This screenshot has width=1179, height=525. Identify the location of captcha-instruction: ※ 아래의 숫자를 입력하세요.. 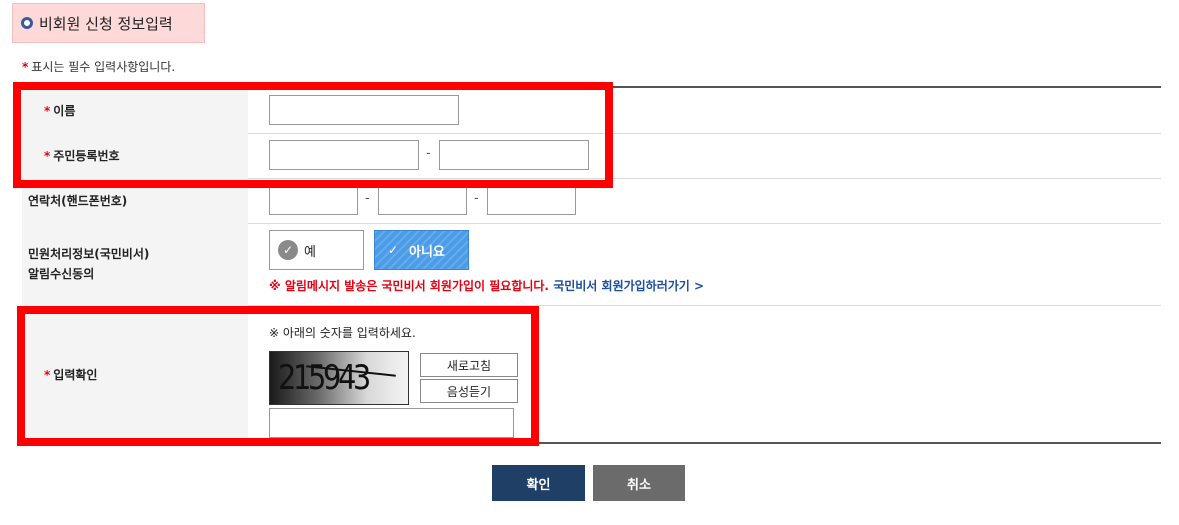
(342, 333).